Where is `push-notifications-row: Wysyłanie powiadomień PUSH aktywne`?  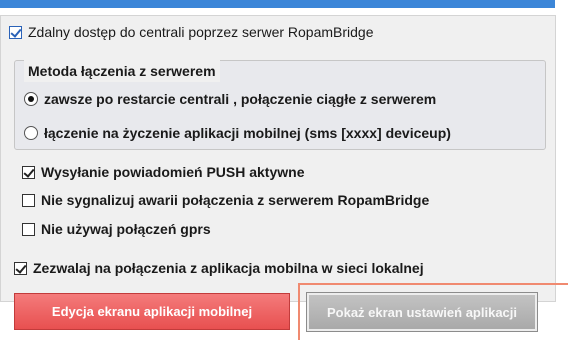 push-notifications-row: Wysyłanie powiadomień PUSH aktywne is located at coordinates (163, 172).